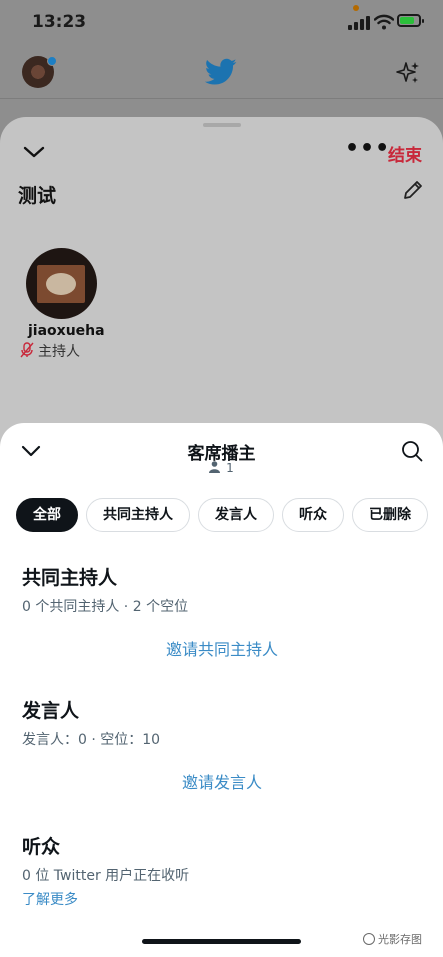 Image resolution: width=443 pixels, height=957 pixels. What do you see at coordinates (400, 939) in the screenshot?
I see `watermark-text: 光影存图` at bounding box center [400, 939].